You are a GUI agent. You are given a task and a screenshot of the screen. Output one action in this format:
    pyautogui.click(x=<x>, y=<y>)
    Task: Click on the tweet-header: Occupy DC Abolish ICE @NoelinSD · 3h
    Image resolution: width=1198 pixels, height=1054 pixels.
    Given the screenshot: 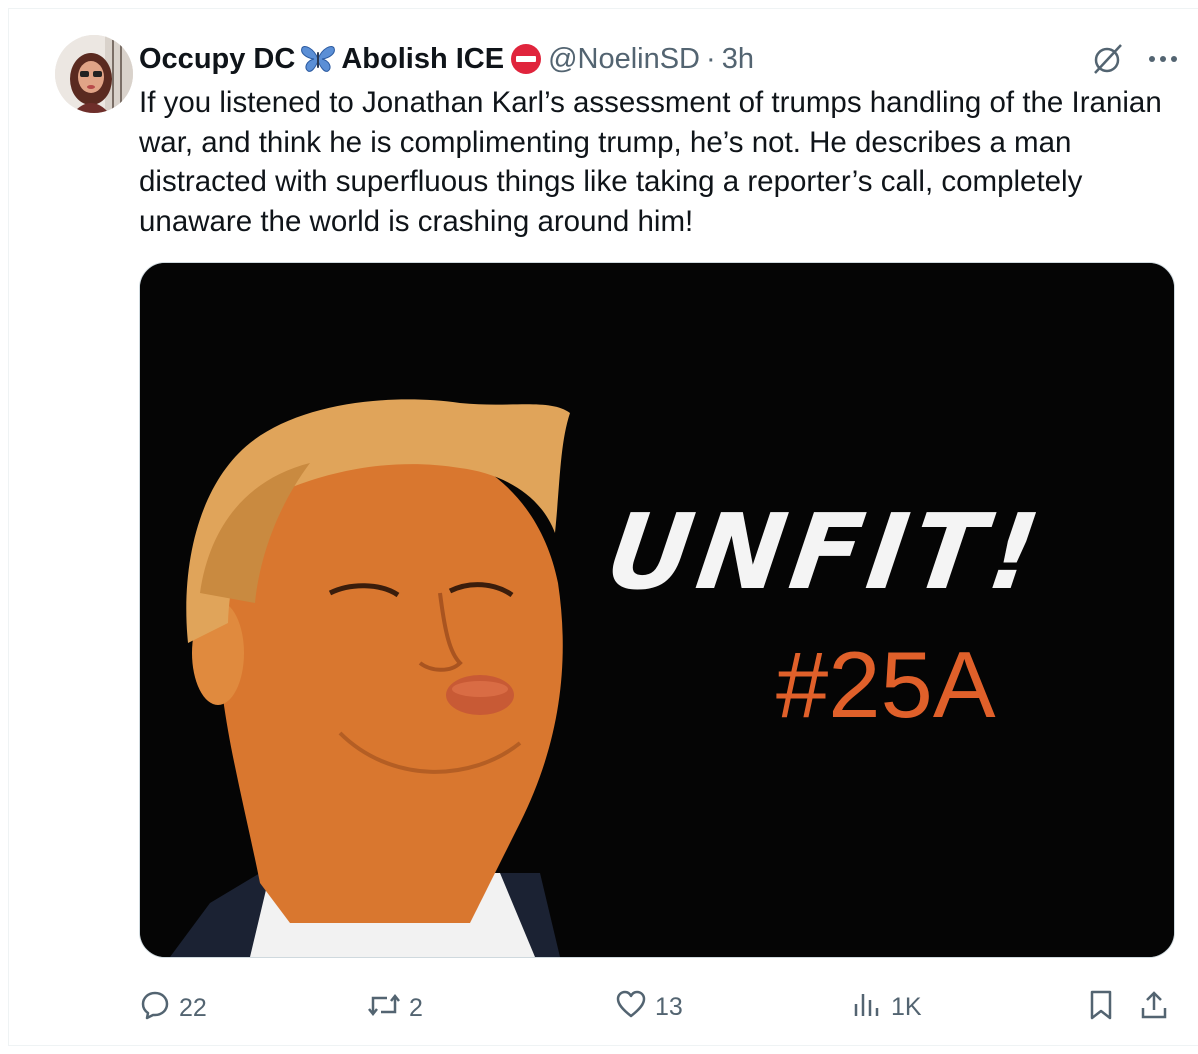 What is the action you would take?
    pyautogui.click(x=446, y=59)
    